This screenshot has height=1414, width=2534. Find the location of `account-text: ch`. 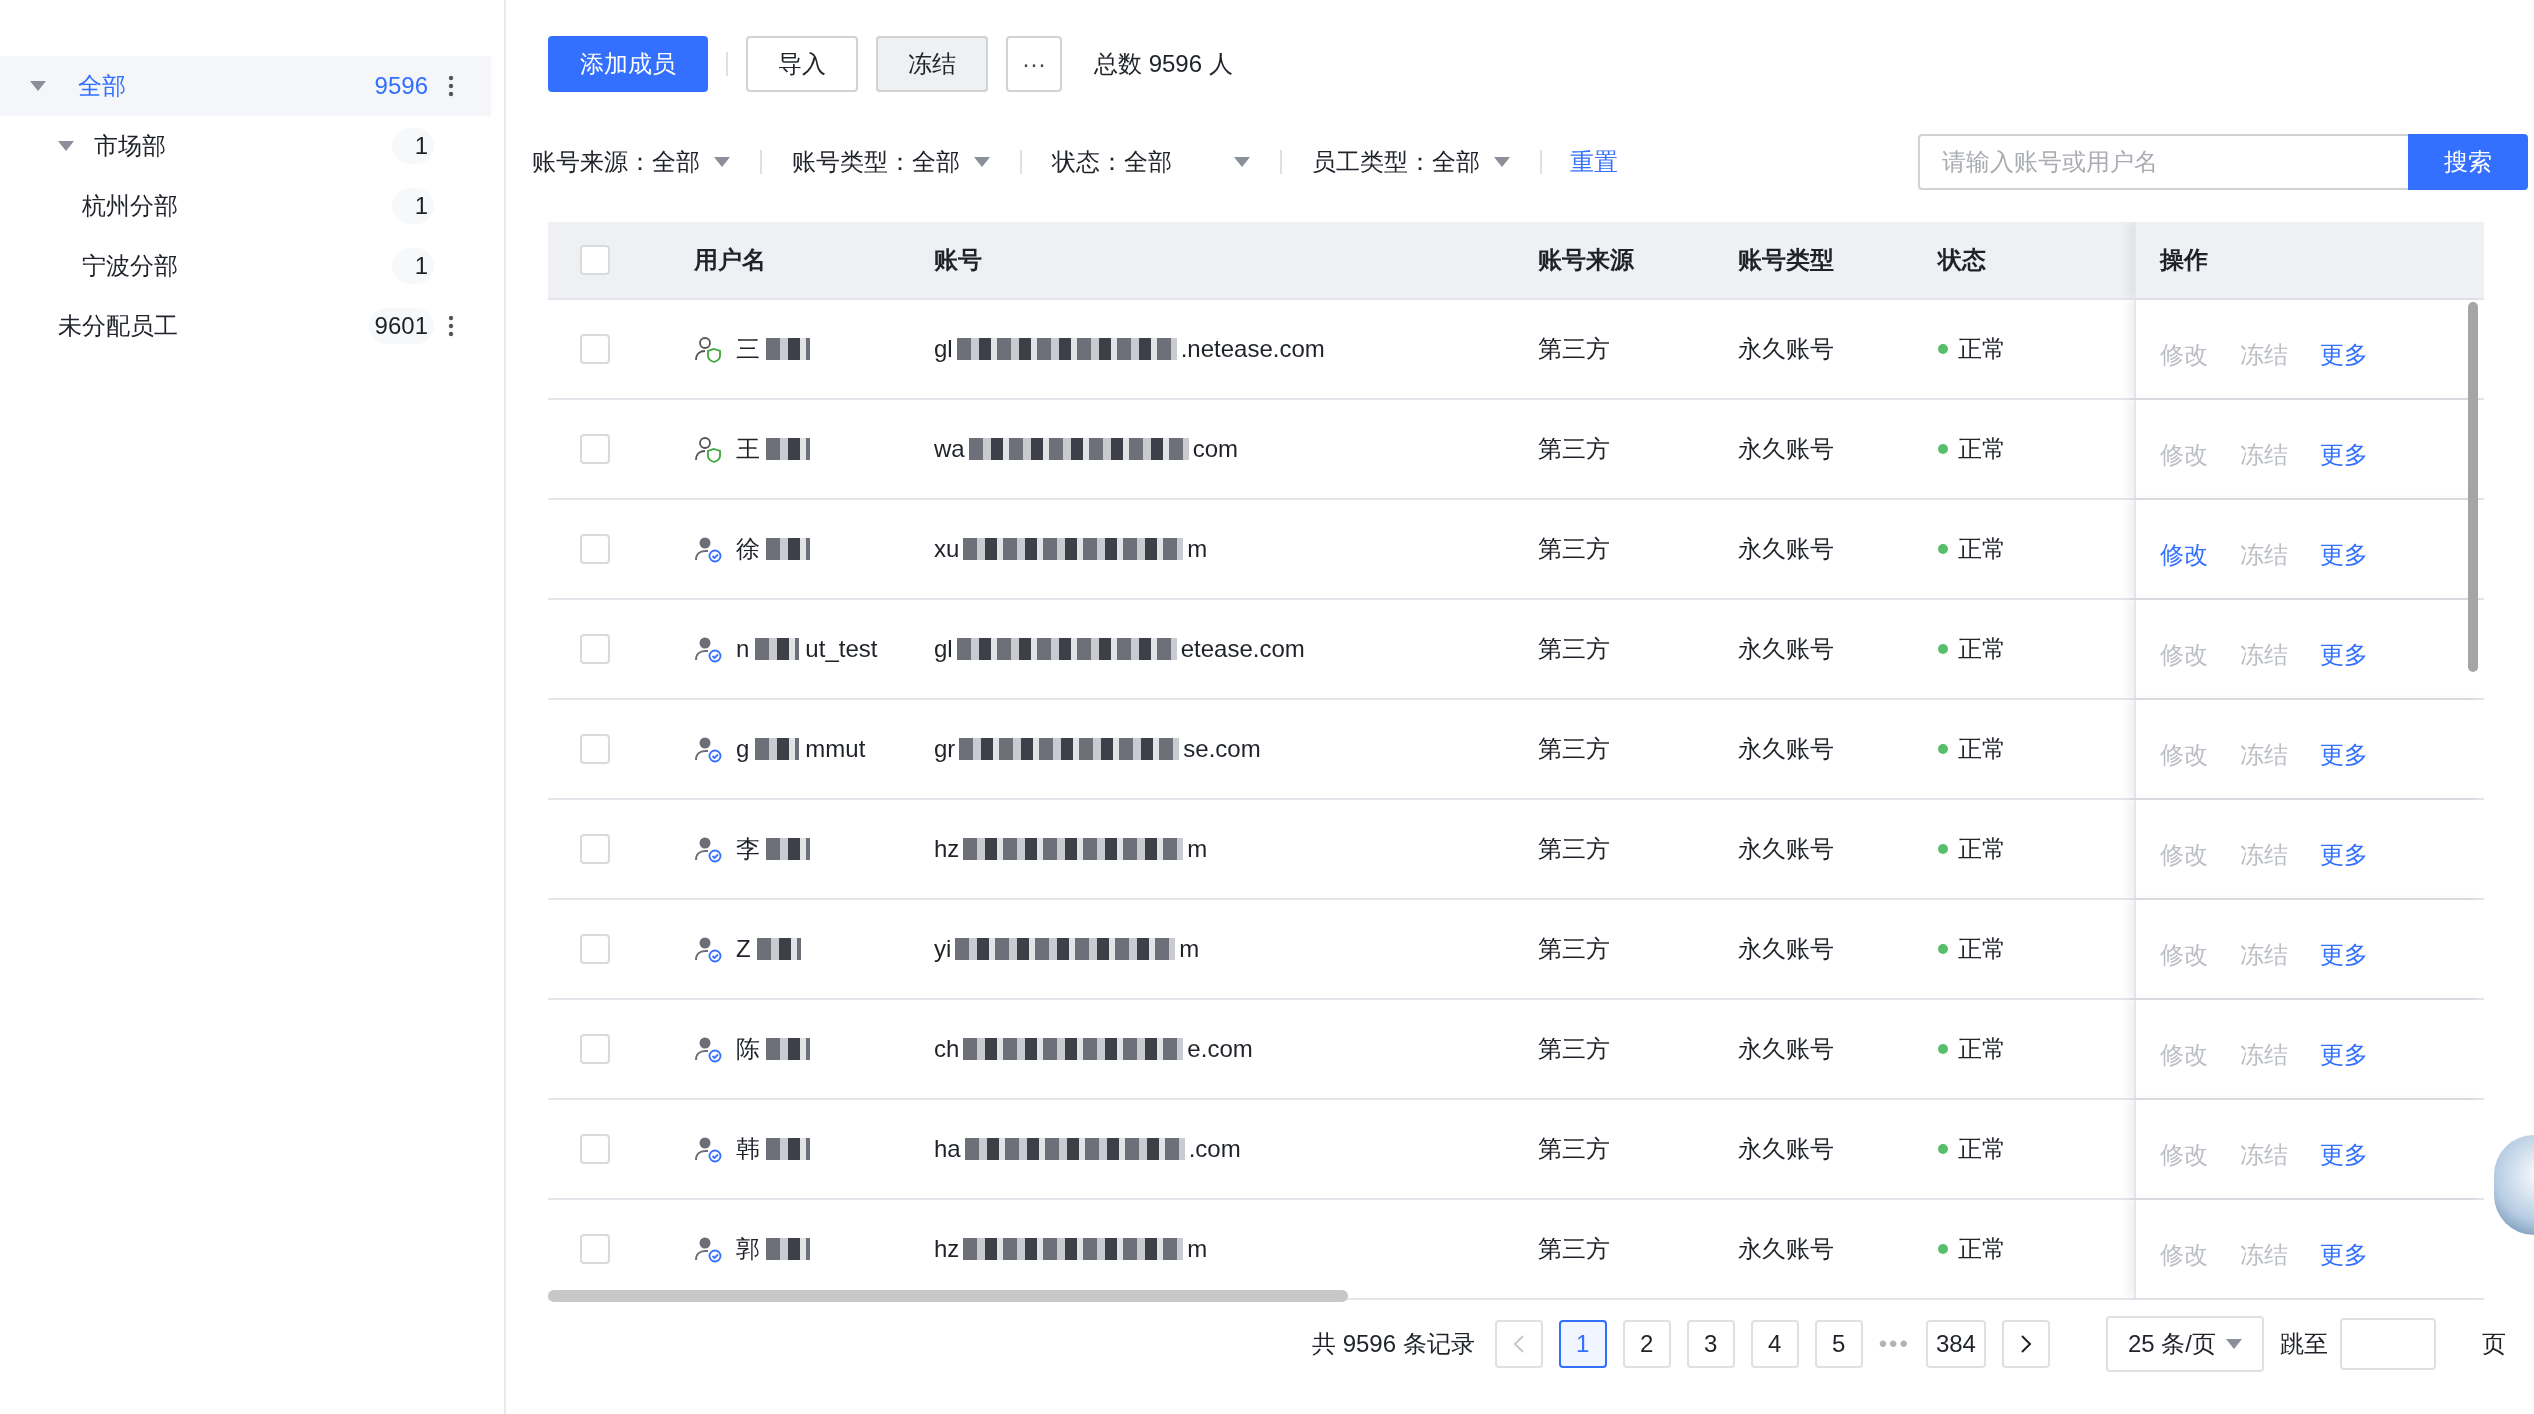

account-text: ch is located at coordinates (947, 1049).